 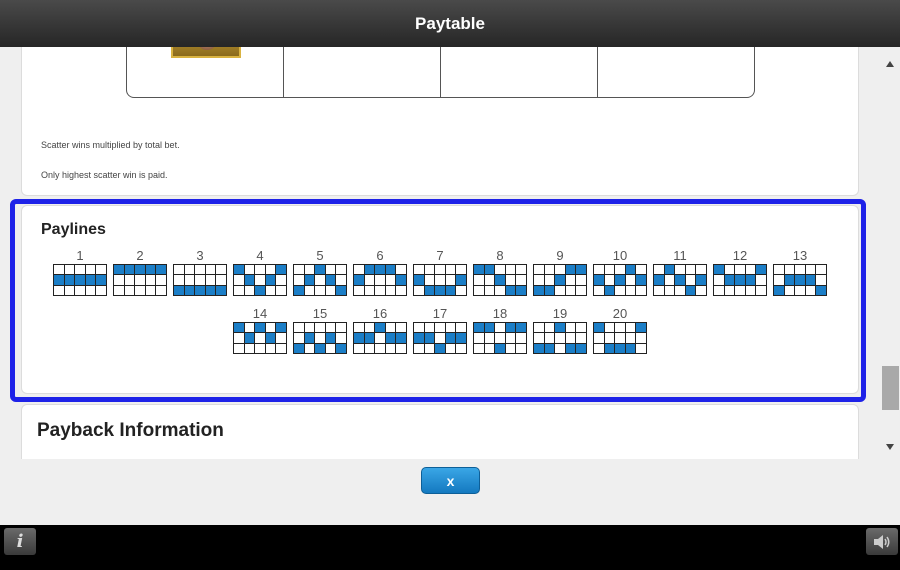 I want to click on close-button-label: x, so click(x=450, y=480).